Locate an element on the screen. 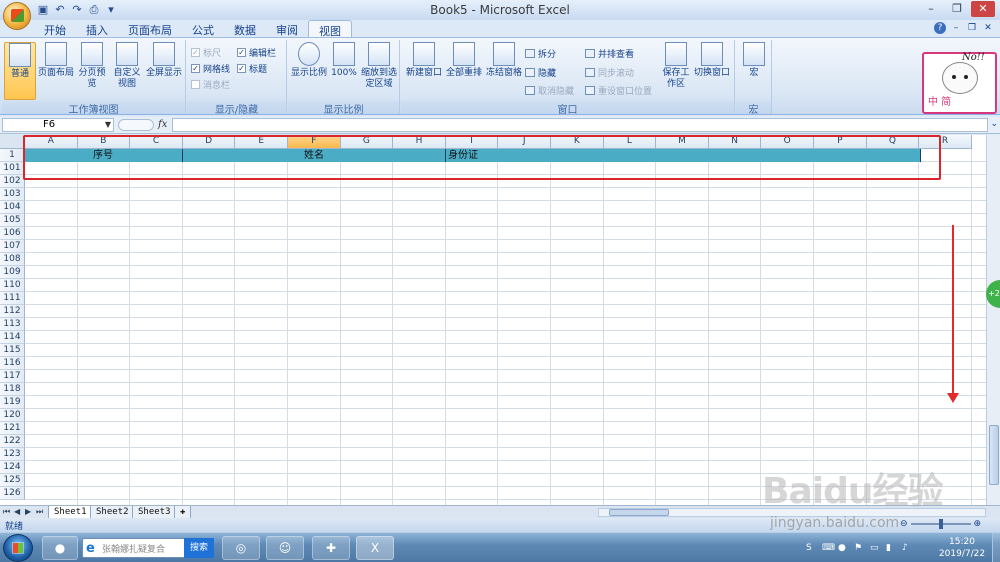 The image size is (1000, 562). save-workspace-button: 保存工作区 is located at coordinates (676, 66).